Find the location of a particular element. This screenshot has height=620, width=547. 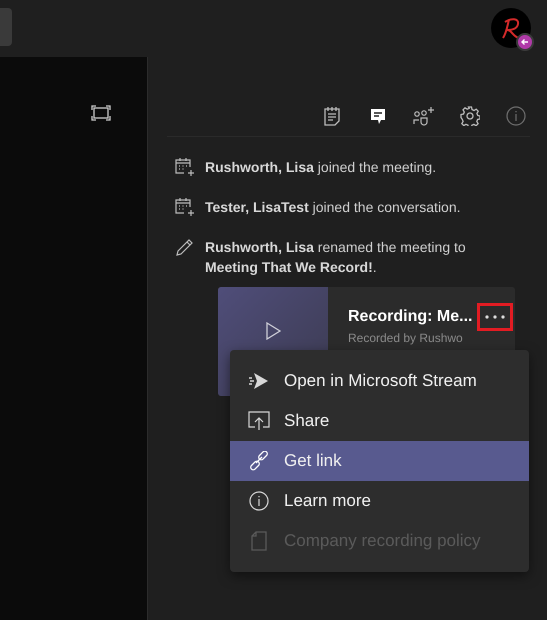

notes-icon is located at coordinates (332, 116).